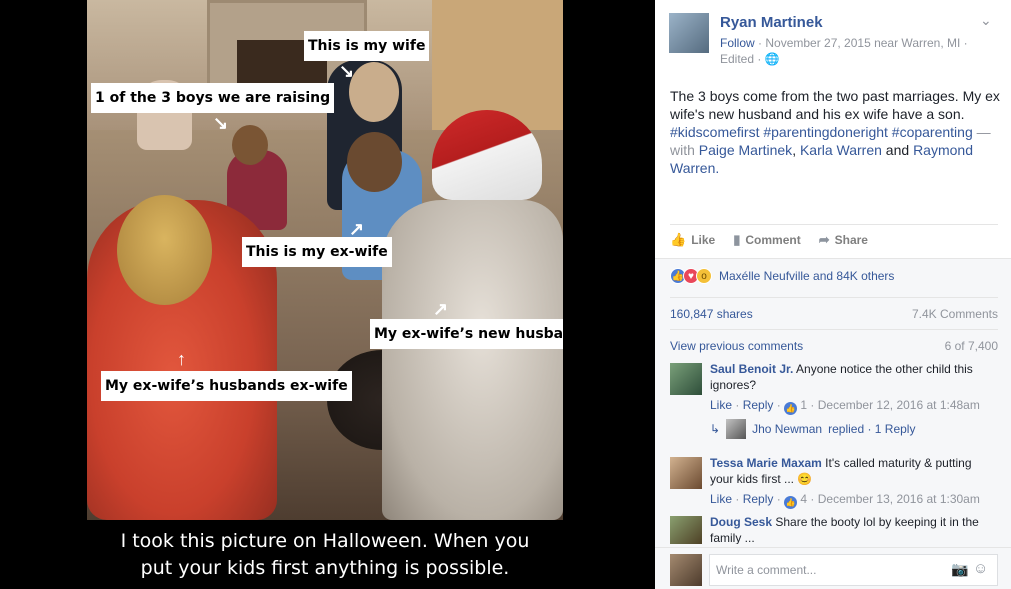  Describe the element at coordinates (959, 569) in the screenshot. I see `camera-icon: 📷` at that location.